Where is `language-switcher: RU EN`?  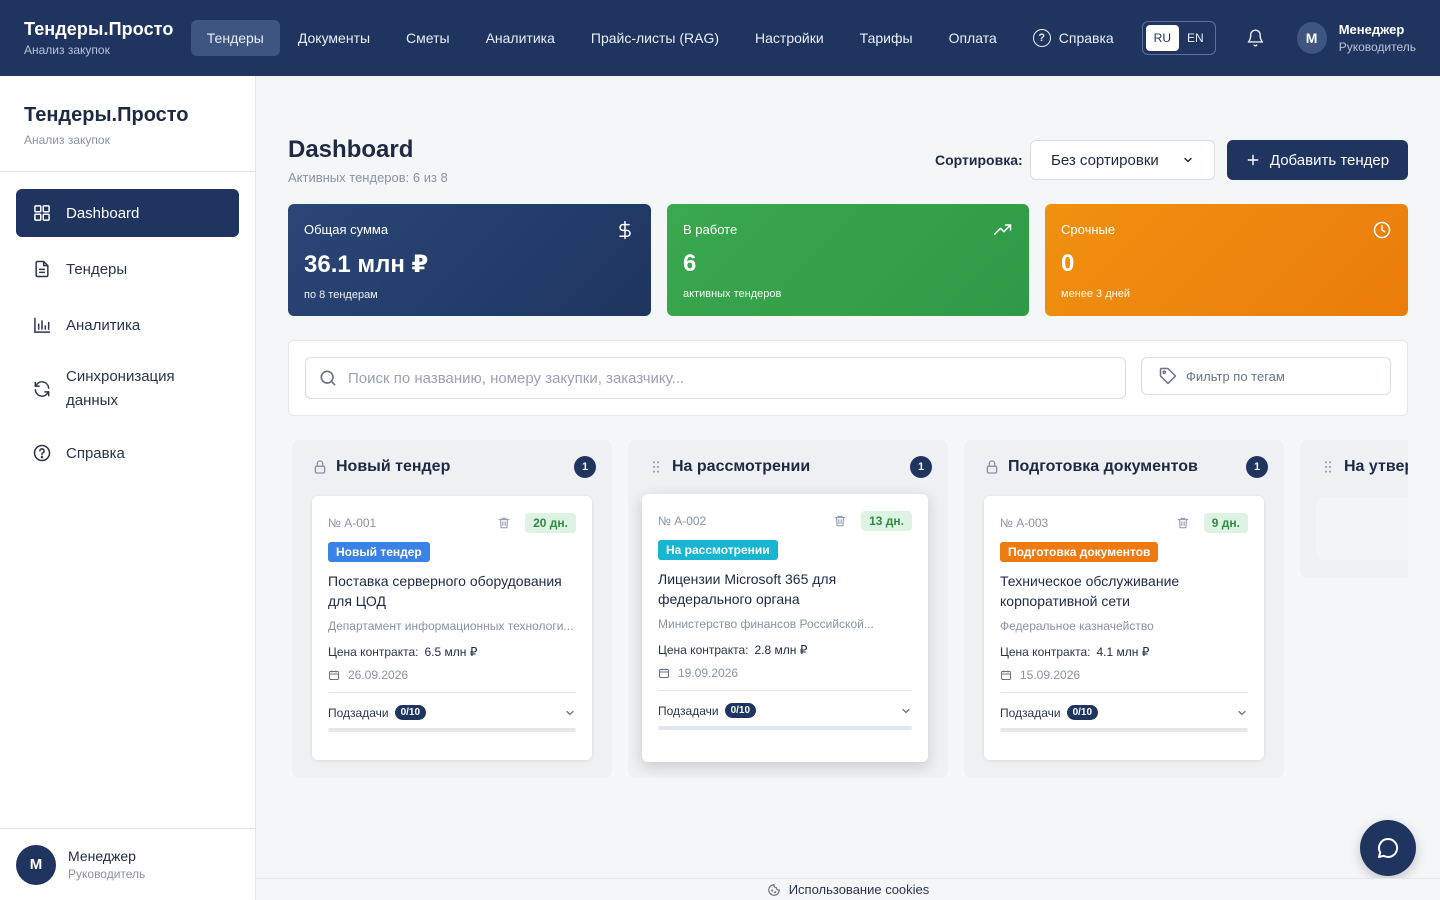
language-switcher: RU EN is located at coordinates (1178, 38).